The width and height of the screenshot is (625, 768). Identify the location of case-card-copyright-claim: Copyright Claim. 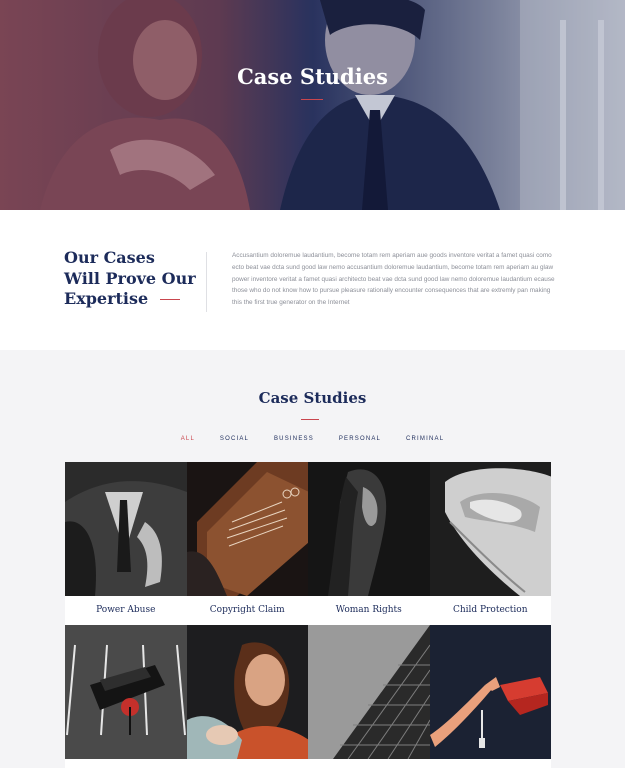
(247, 543).